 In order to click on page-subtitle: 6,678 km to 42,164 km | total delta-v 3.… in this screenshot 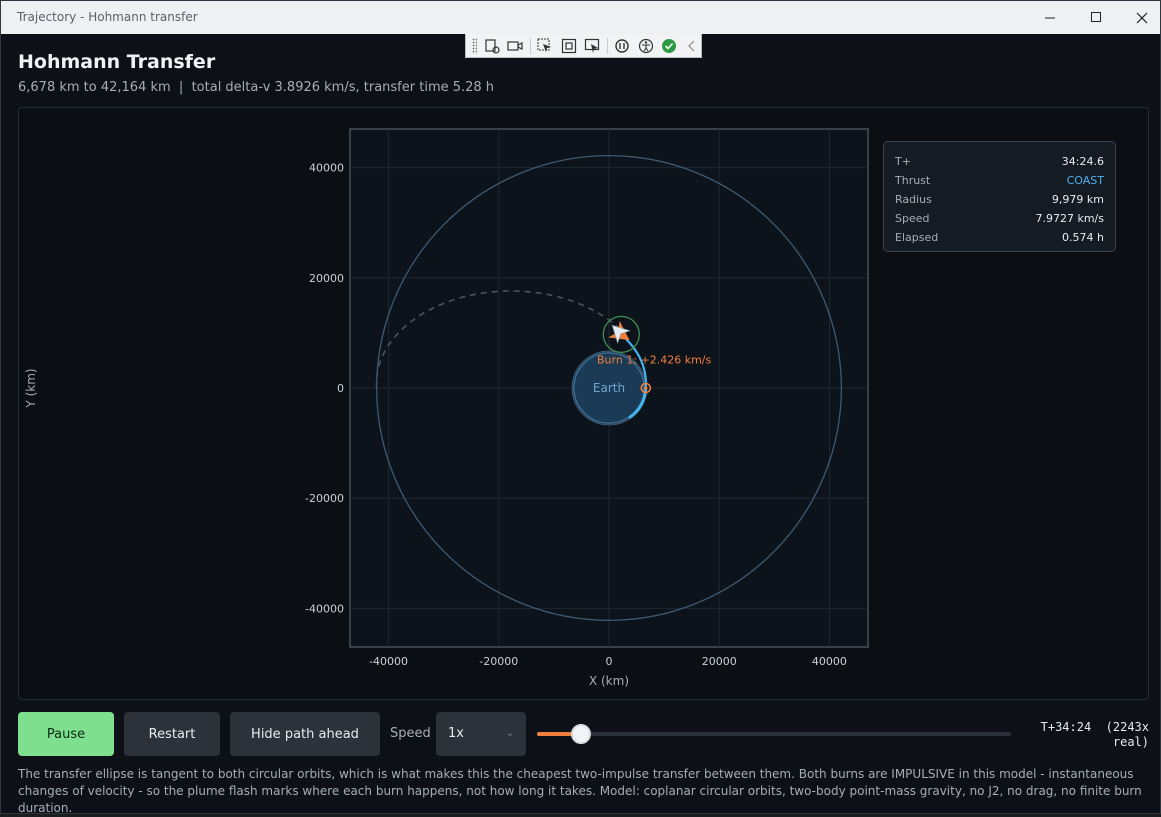, I will do `click(256, 87)`.